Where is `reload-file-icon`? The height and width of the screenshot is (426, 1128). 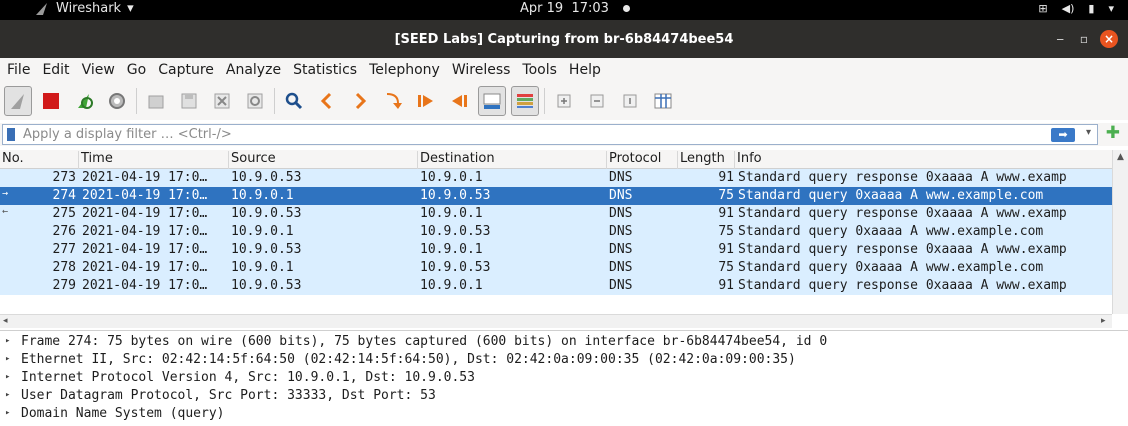 reload-file-icon is located at coordinates (255, 101).